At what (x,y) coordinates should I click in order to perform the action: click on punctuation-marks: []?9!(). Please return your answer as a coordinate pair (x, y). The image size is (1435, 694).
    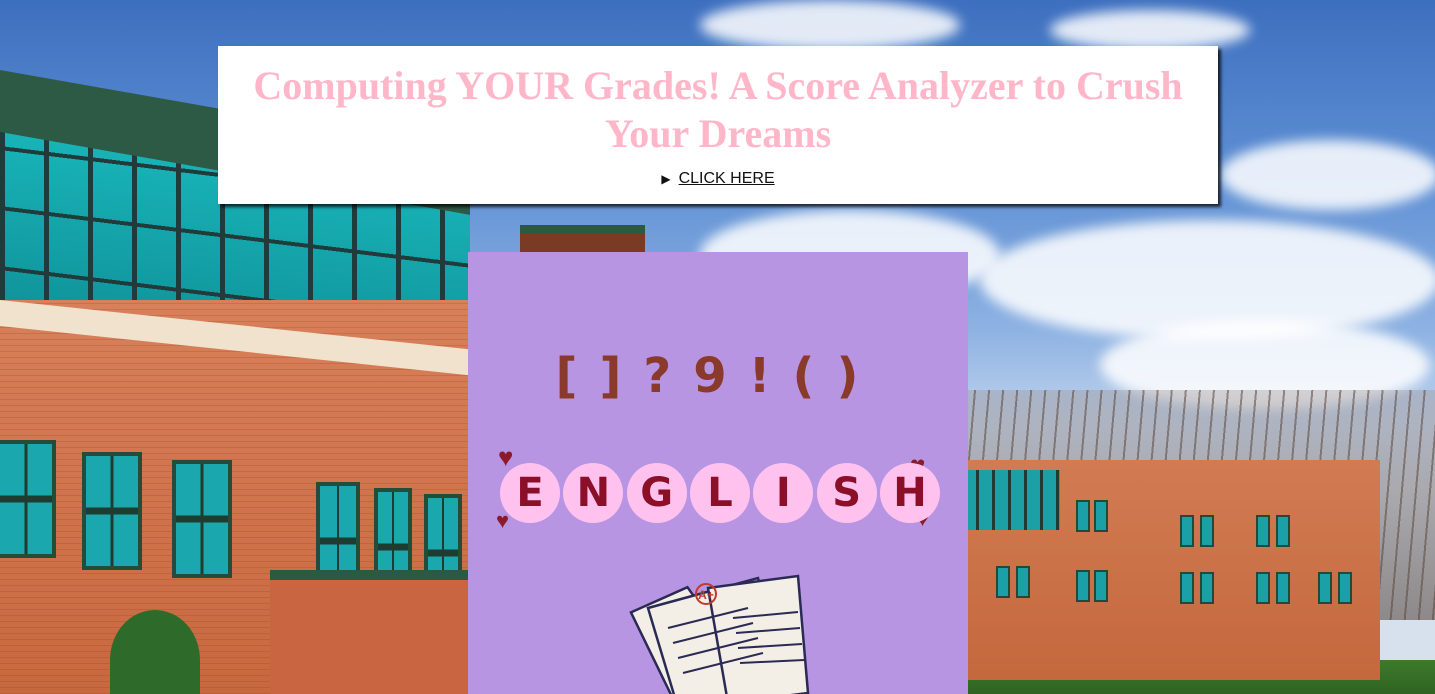
    Looking at the image, I should click on (718, 376).